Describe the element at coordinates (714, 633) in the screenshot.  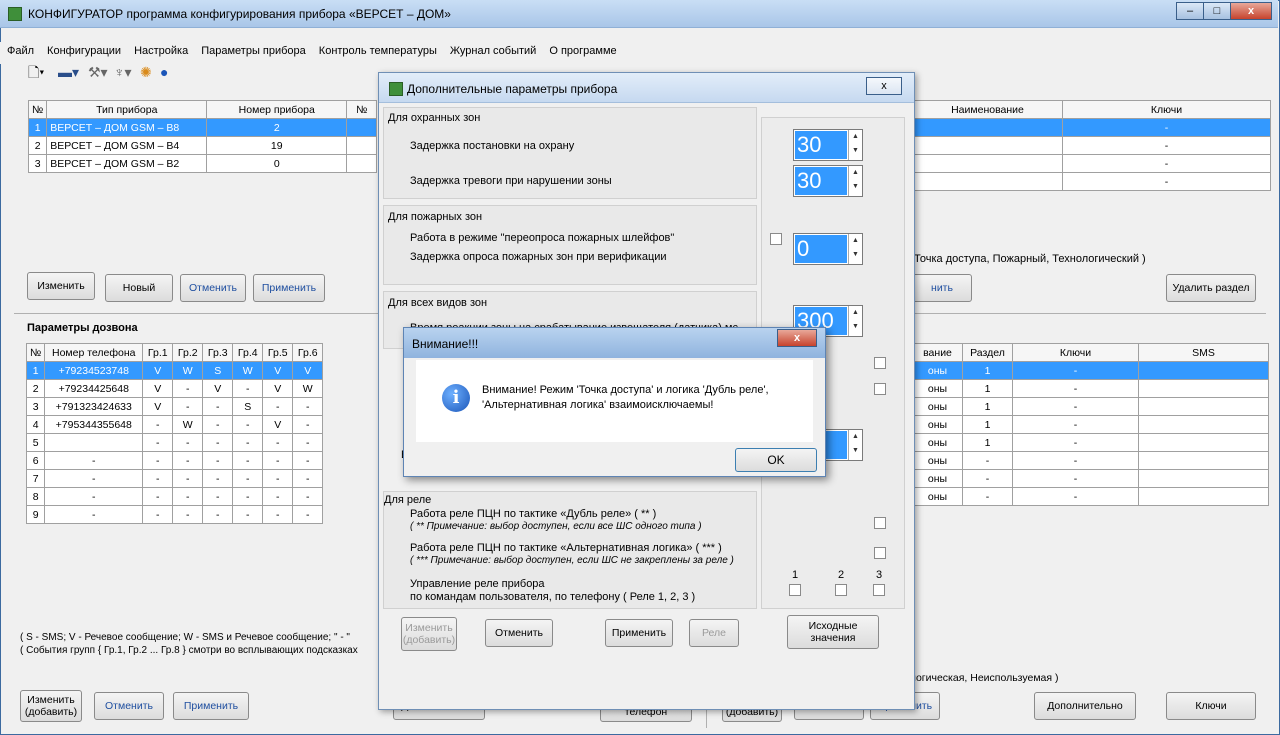
I see `dialog-relay-button: Реле` at that location.